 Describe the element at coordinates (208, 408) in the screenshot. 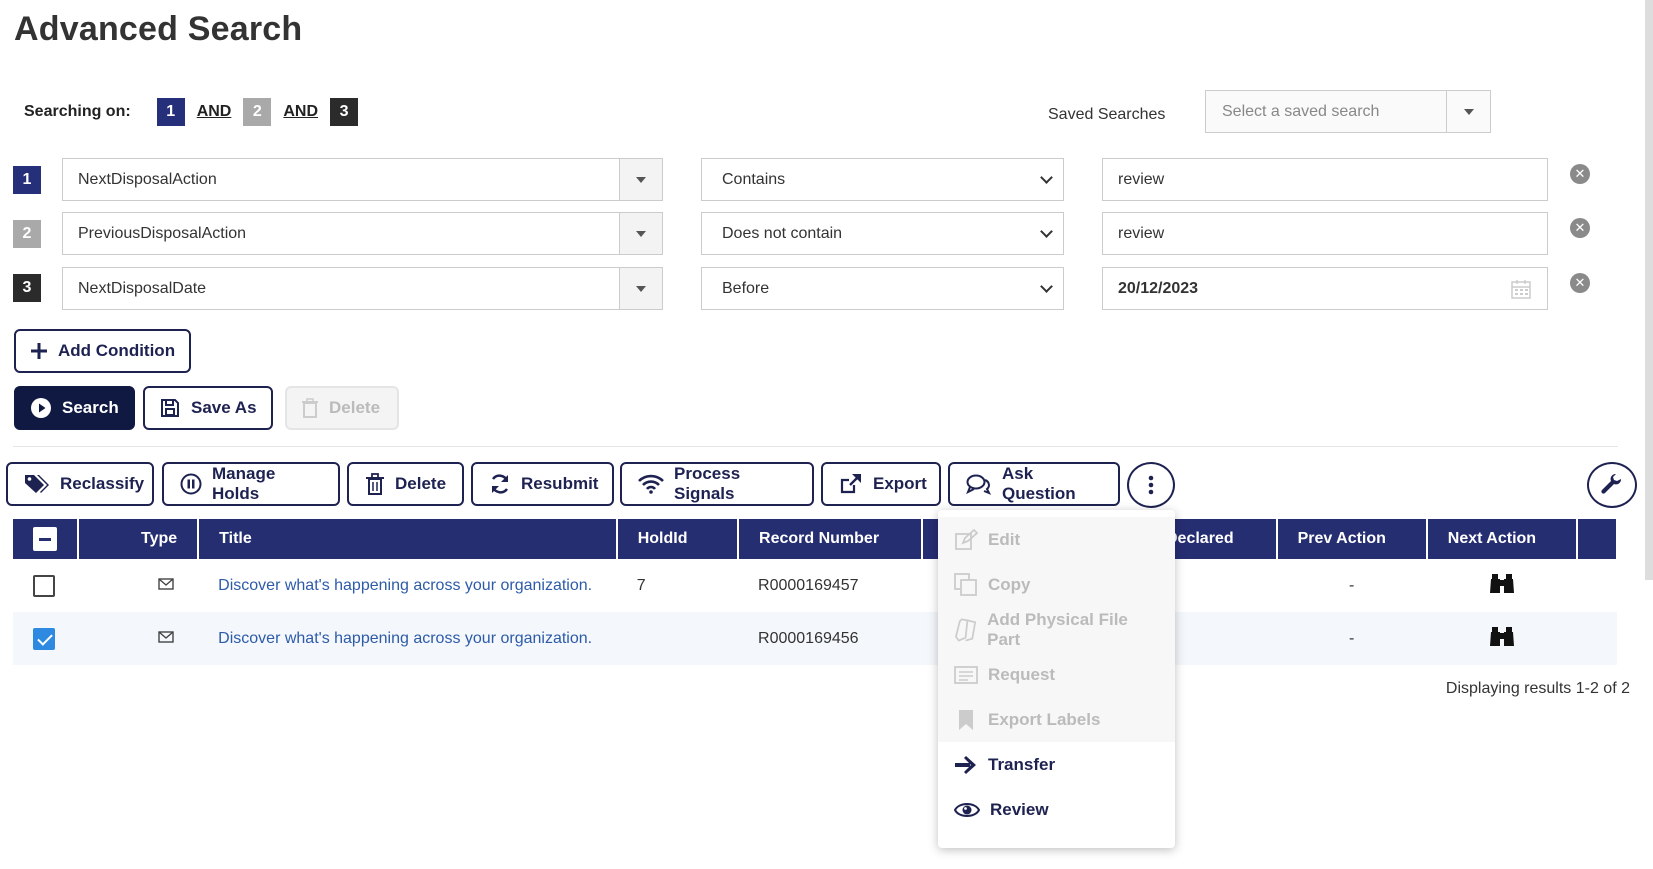

I see `save-as-button: Save As` at that location.